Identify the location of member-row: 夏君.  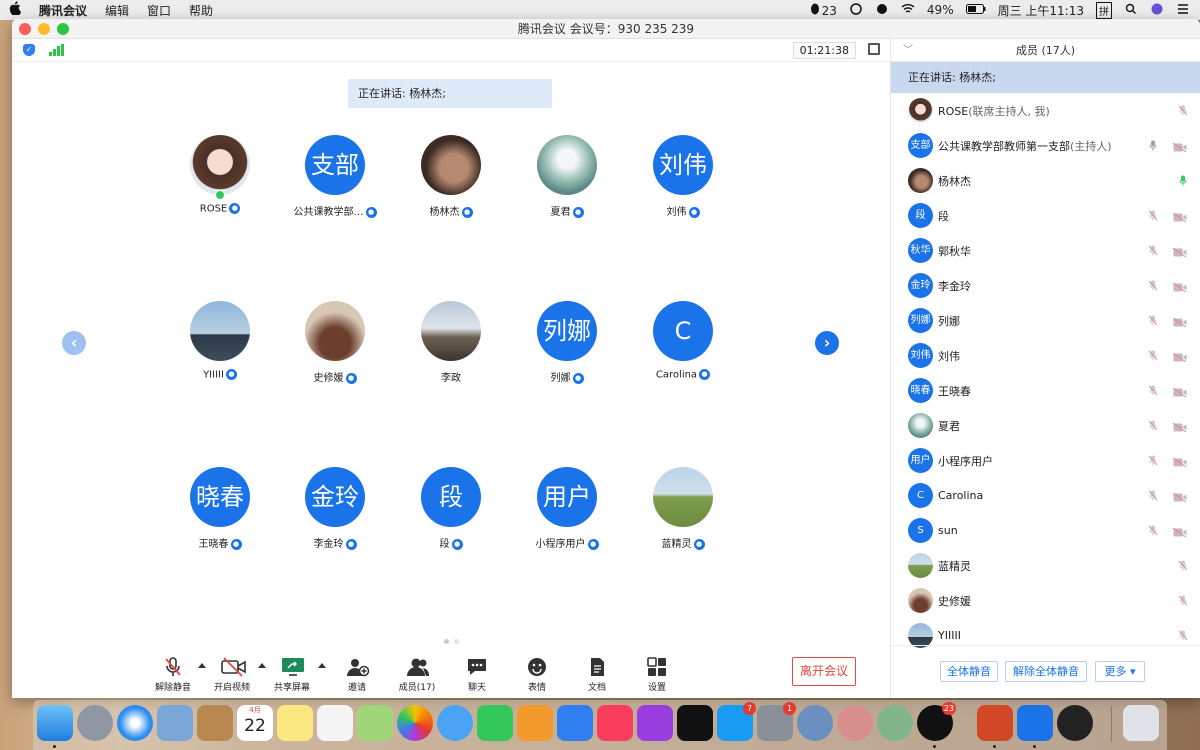
(1045, 425).